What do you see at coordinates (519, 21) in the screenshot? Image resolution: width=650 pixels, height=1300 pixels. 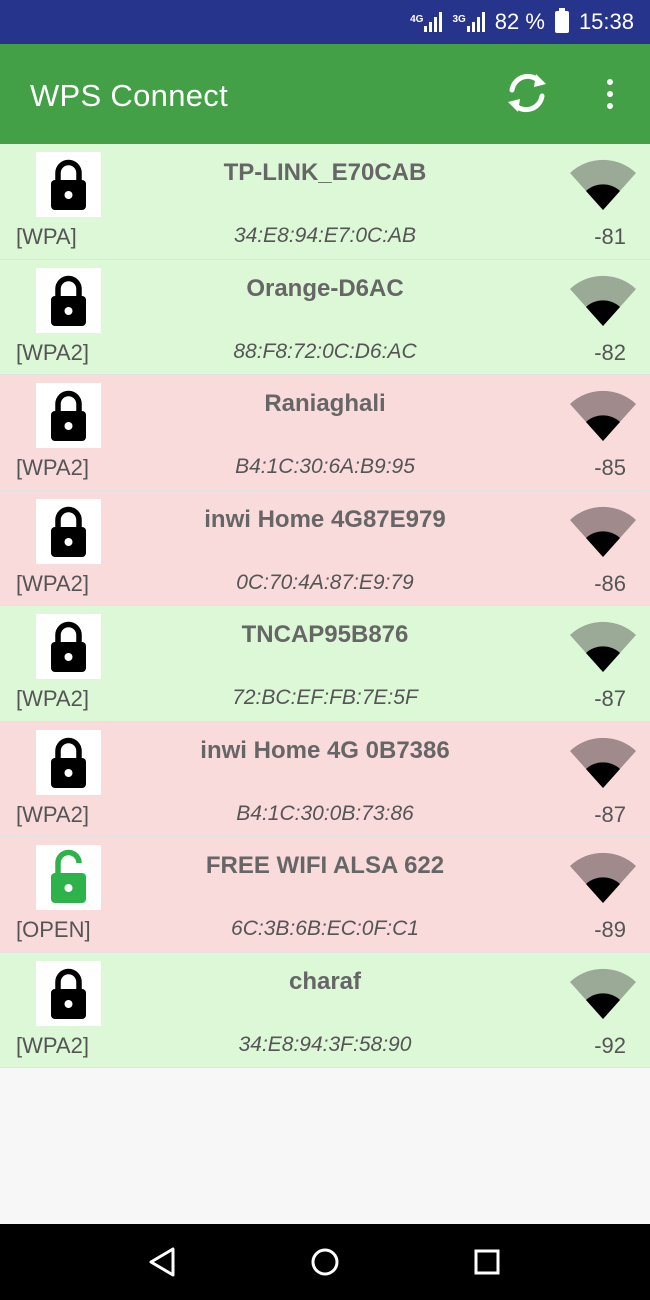 I see `battery-percentage: 82 %` at bounding box center [519, 21].